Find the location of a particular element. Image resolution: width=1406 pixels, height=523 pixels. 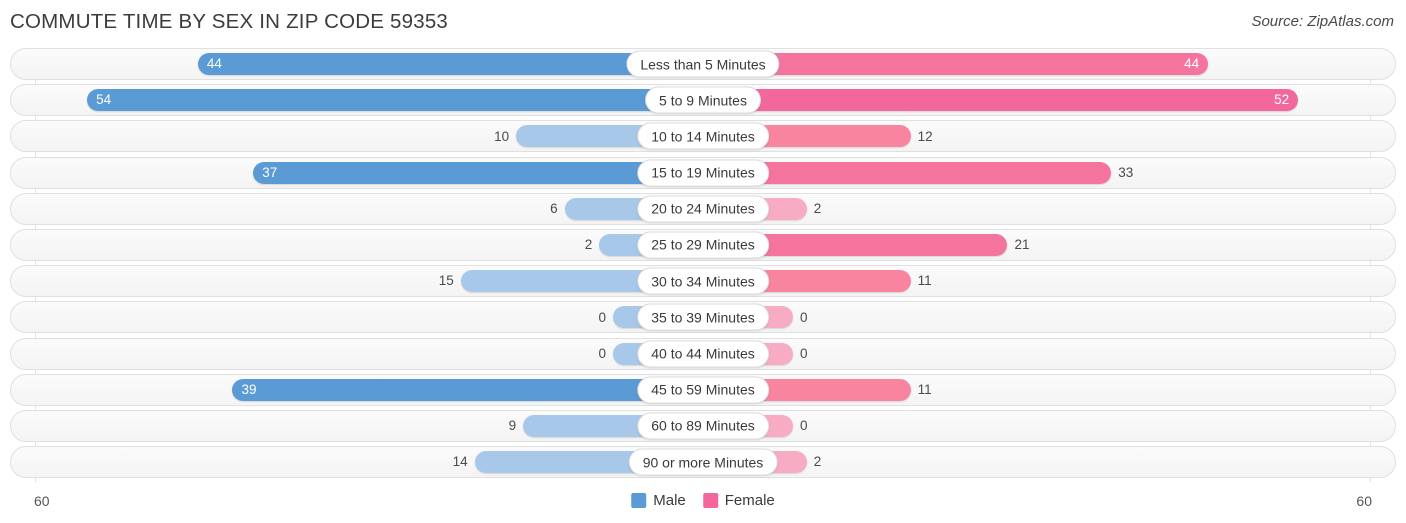

male-bar: 39 is located at coordinates (467, 389).